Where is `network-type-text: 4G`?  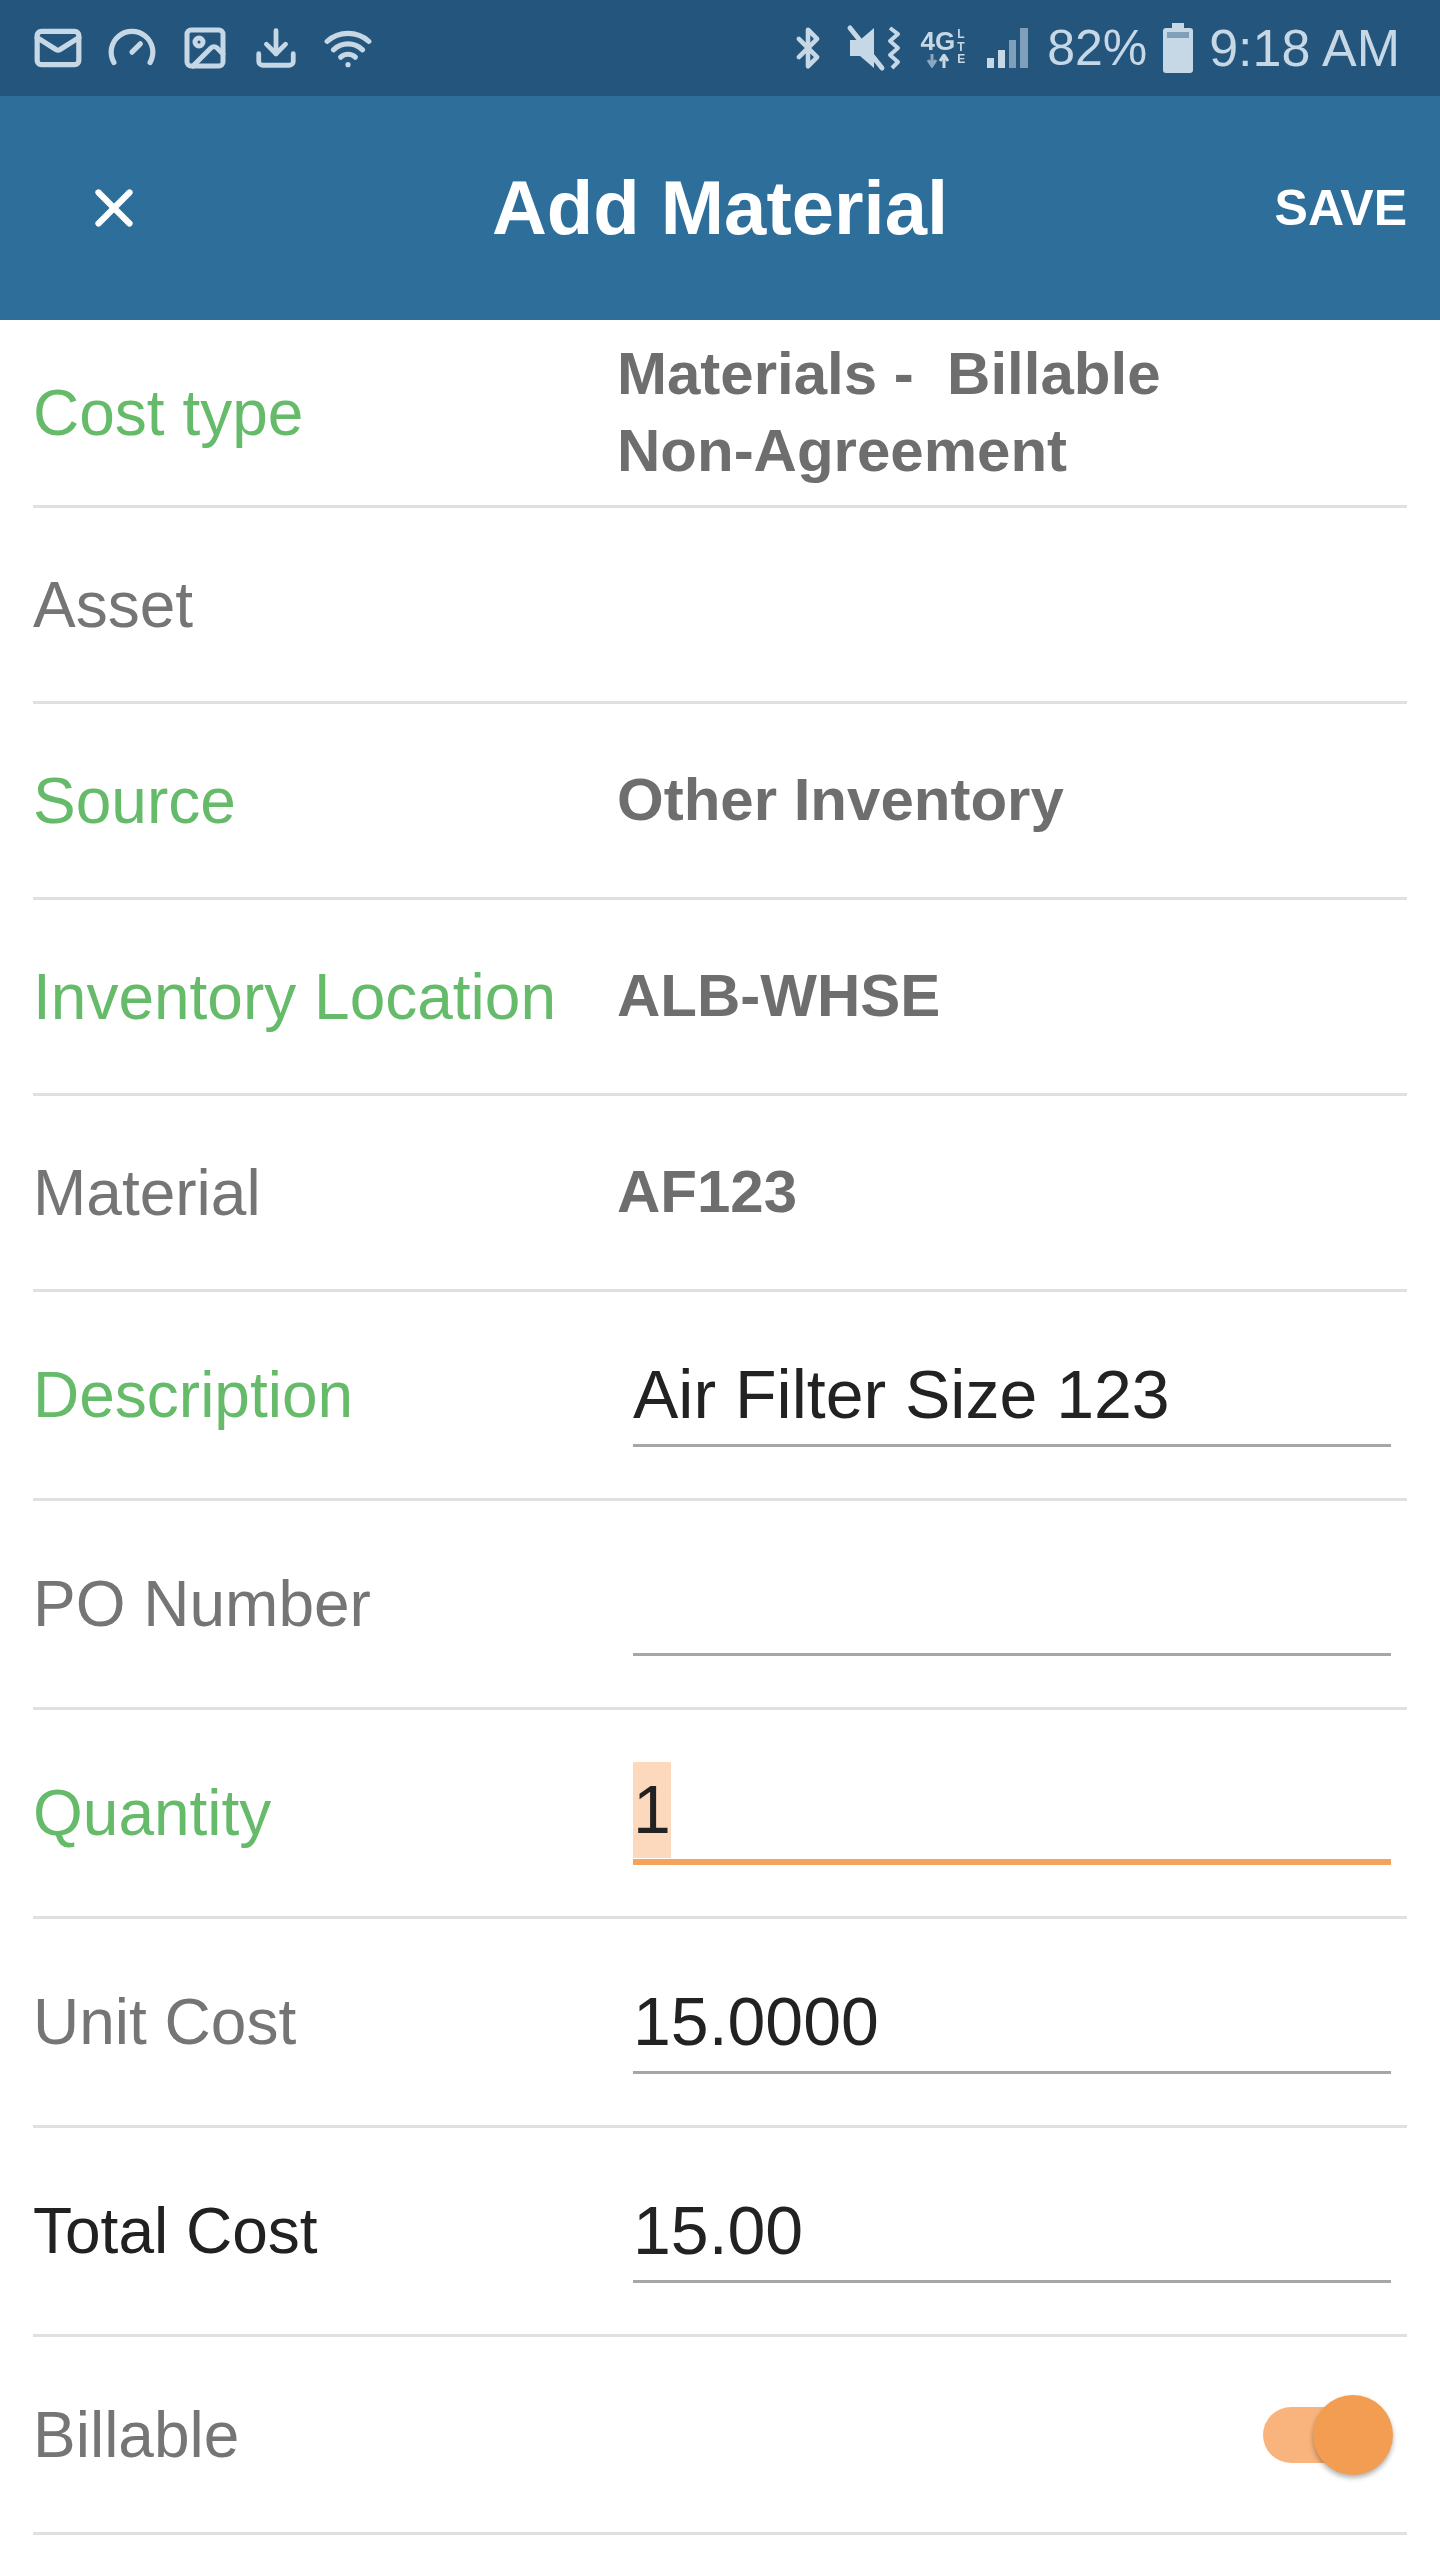
network-type-text: 4G is located at coordinates (938, 41).